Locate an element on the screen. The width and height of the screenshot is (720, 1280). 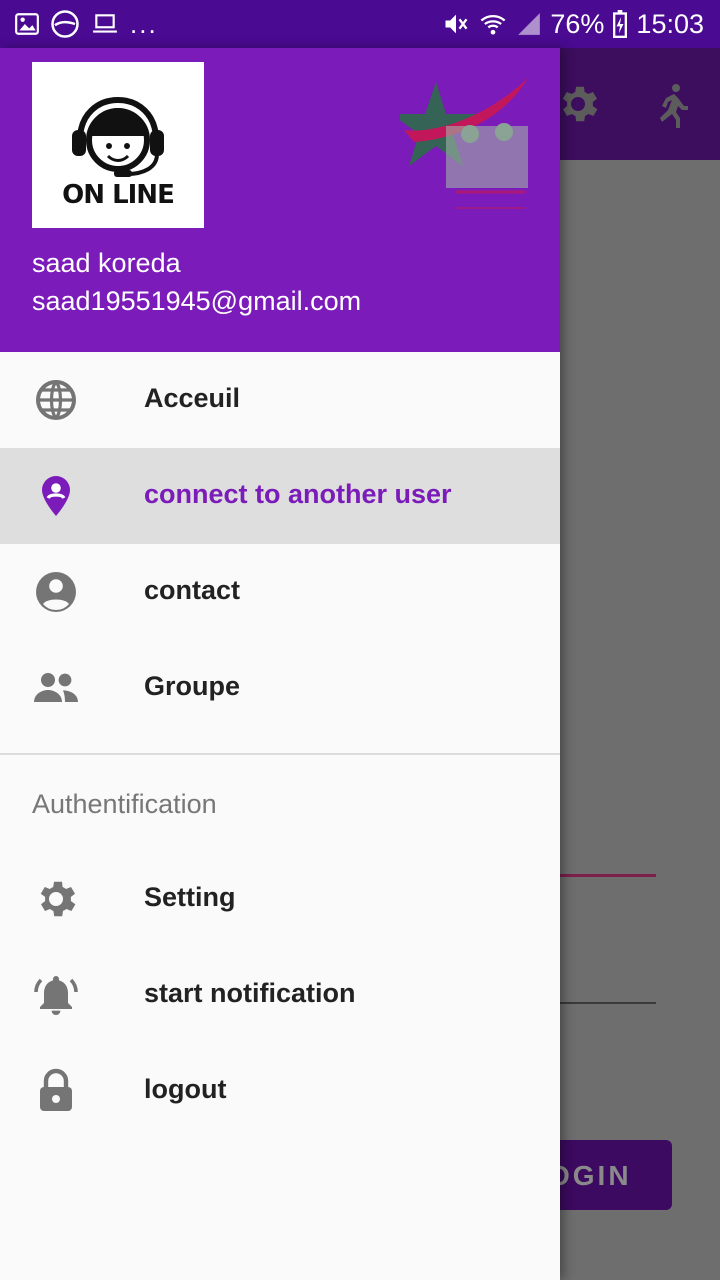
menu-item-groupe: Groupe is located at coordinates (280, 688).